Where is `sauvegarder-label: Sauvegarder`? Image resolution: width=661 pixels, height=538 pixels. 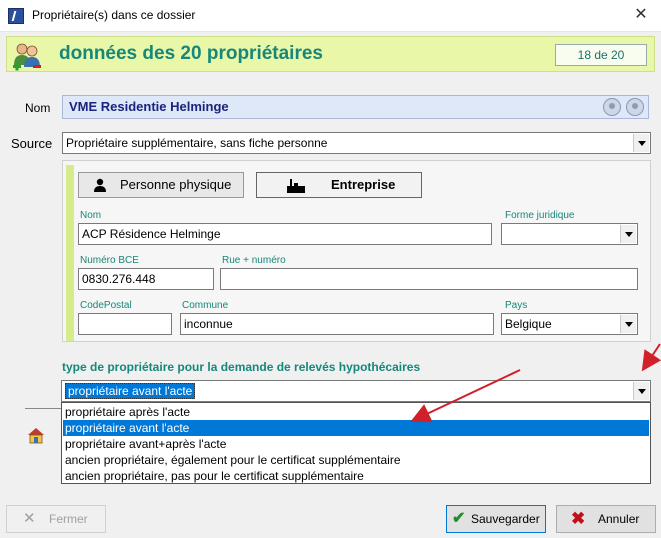
sauvegarder-label: Sauvegarder is located at coordinates (505, 519).